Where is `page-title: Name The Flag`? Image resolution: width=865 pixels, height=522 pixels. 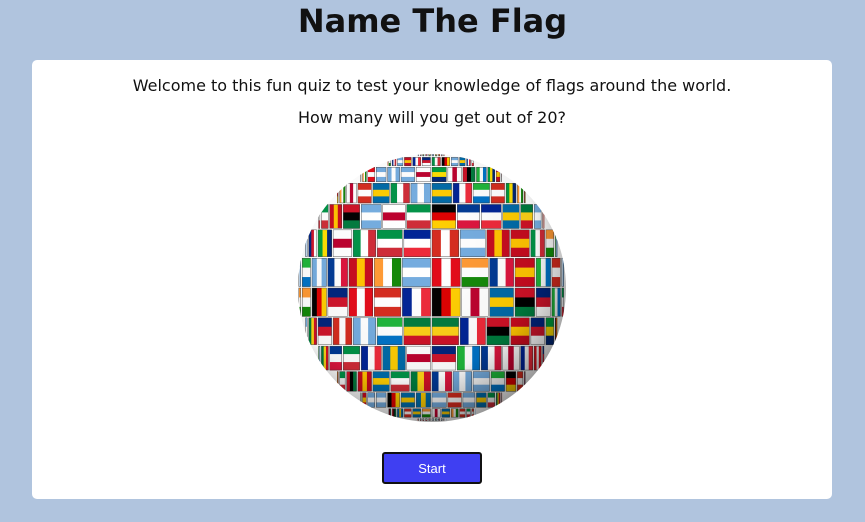
page-title: Name The Flag is located at coordinates (432, 21).